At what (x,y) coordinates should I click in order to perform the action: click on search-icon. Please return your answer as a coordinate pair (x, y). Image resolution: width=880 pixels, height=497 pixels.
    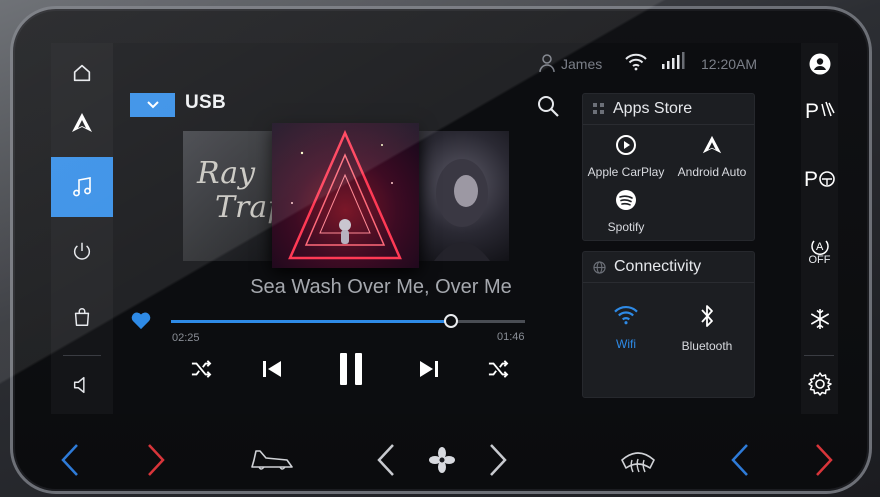
    Looking at the image, I should click on (548, 106).